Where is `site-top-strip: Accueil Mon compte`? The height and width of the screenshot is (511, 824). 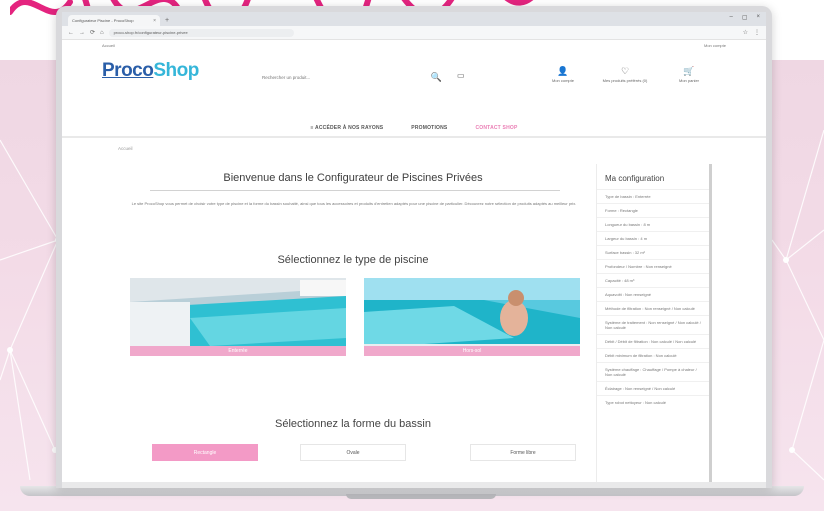
site-top-strip: Accueil Mon compte is located at coordinates (414, 45).